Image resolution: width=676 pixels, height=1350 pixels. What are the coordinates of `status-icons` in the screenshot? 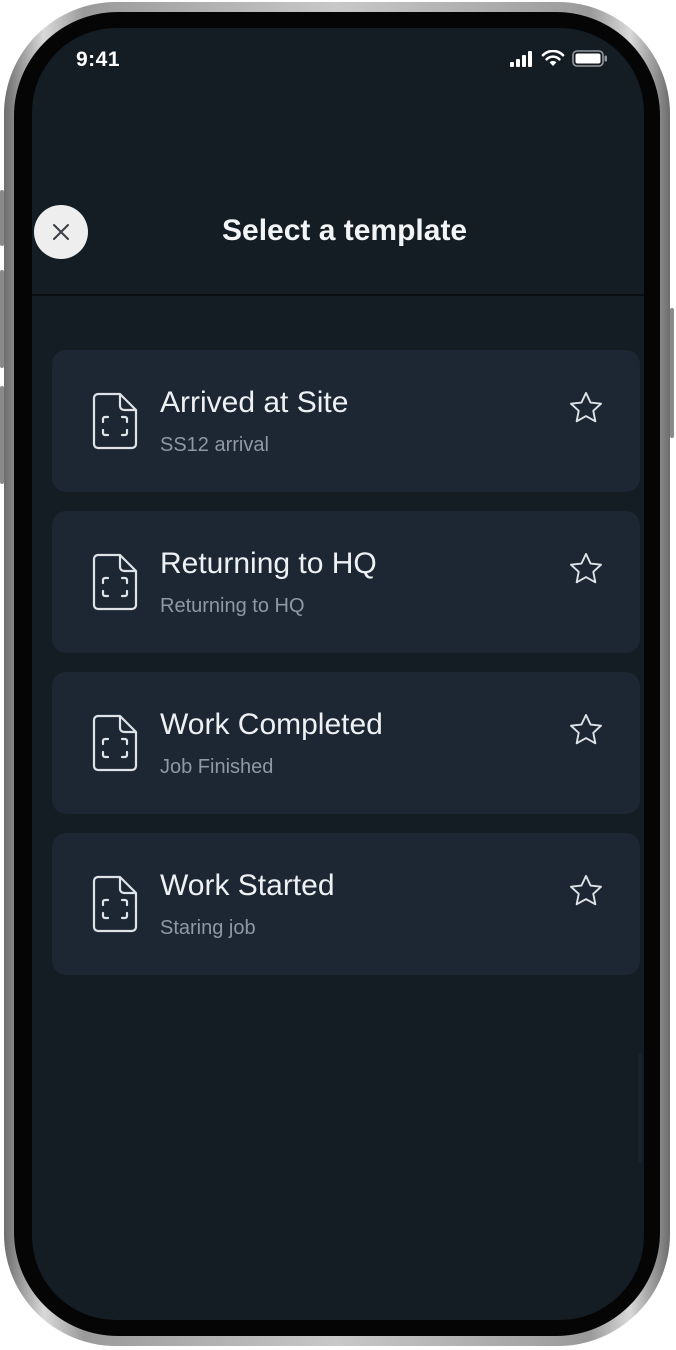 It's located at (559, 58).